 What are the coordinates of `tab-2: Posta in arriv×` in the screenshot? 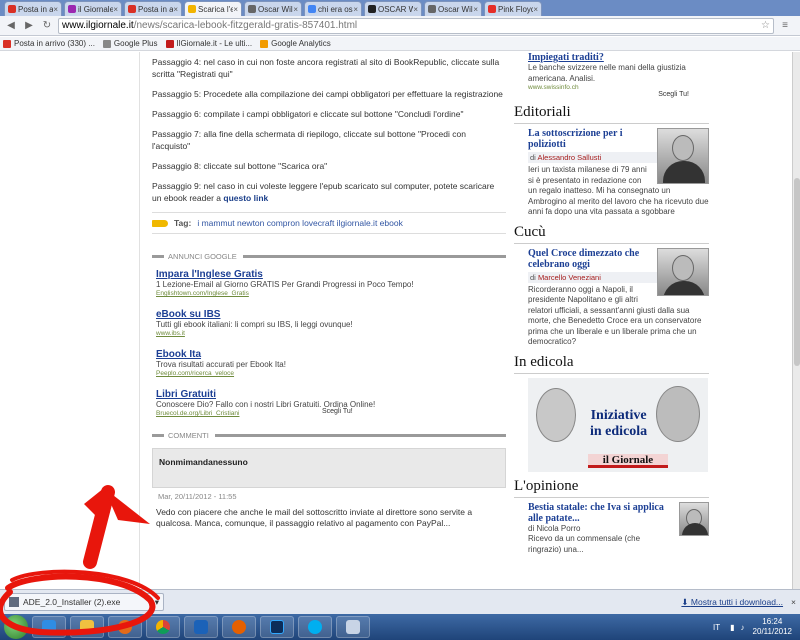 It's located at (153, 8).